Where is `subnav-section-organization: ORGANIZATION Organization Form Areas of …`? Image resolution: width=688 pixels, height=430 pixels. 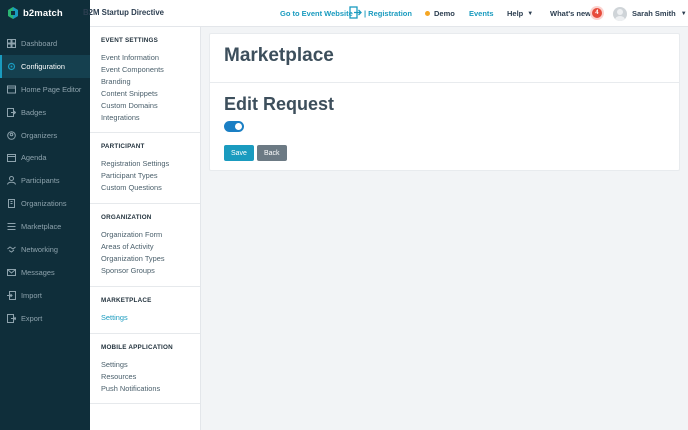
subnav-section-organization: ORGANIZATION Organization Form Areas of … is located at coordinates (145, 245).